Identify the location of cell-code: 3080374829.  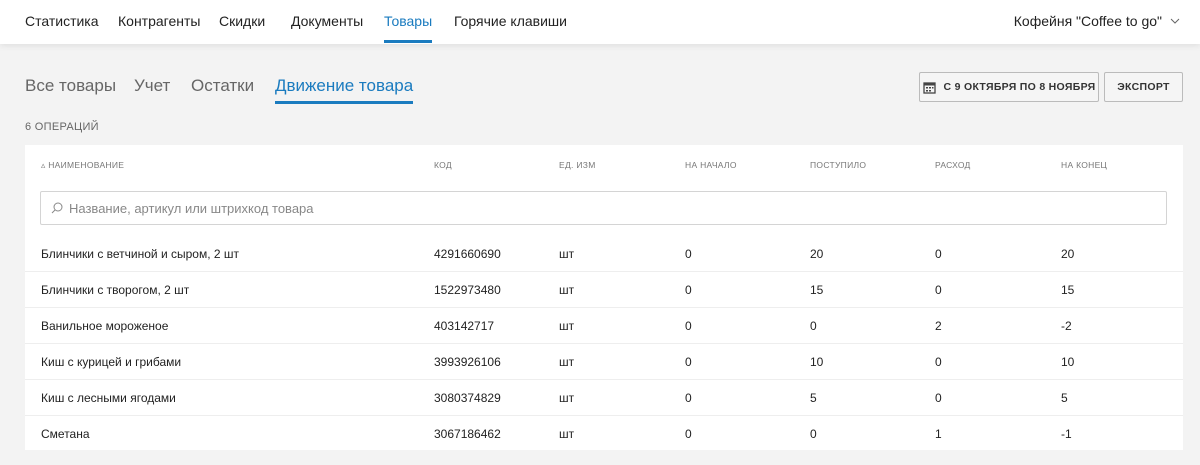
(467, 398).